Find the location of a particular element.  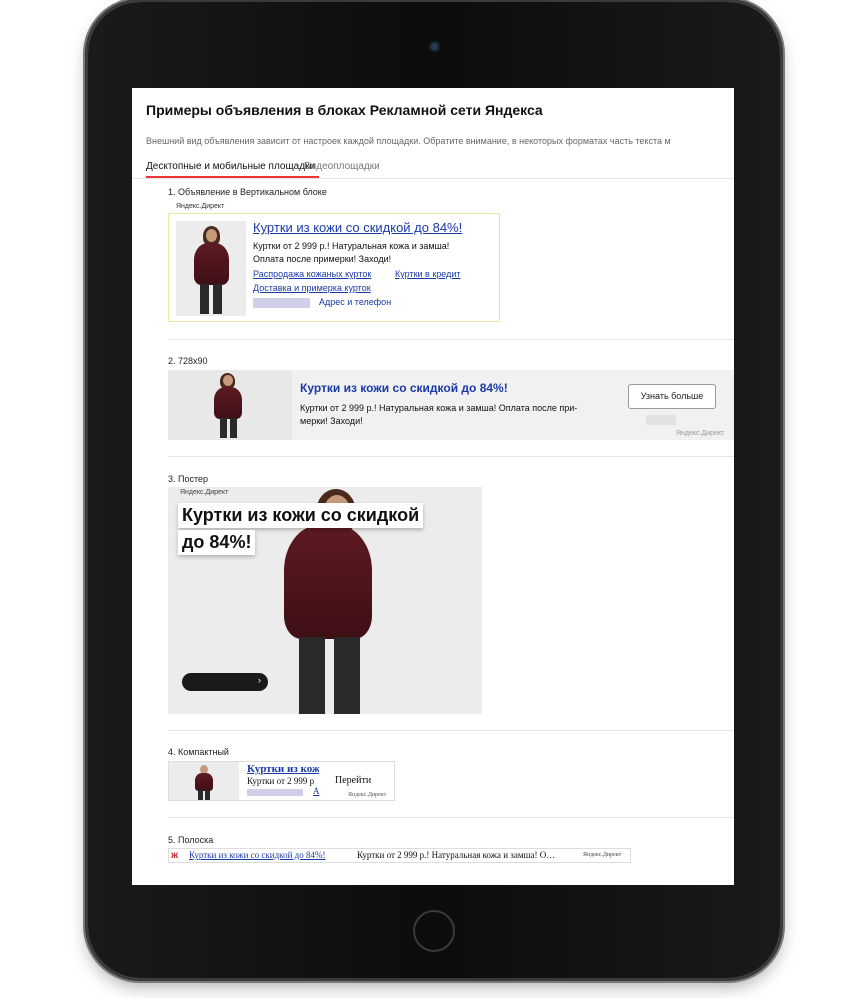

section-label-728x90: 2. 728x90 is located at coordinates (188, 361).